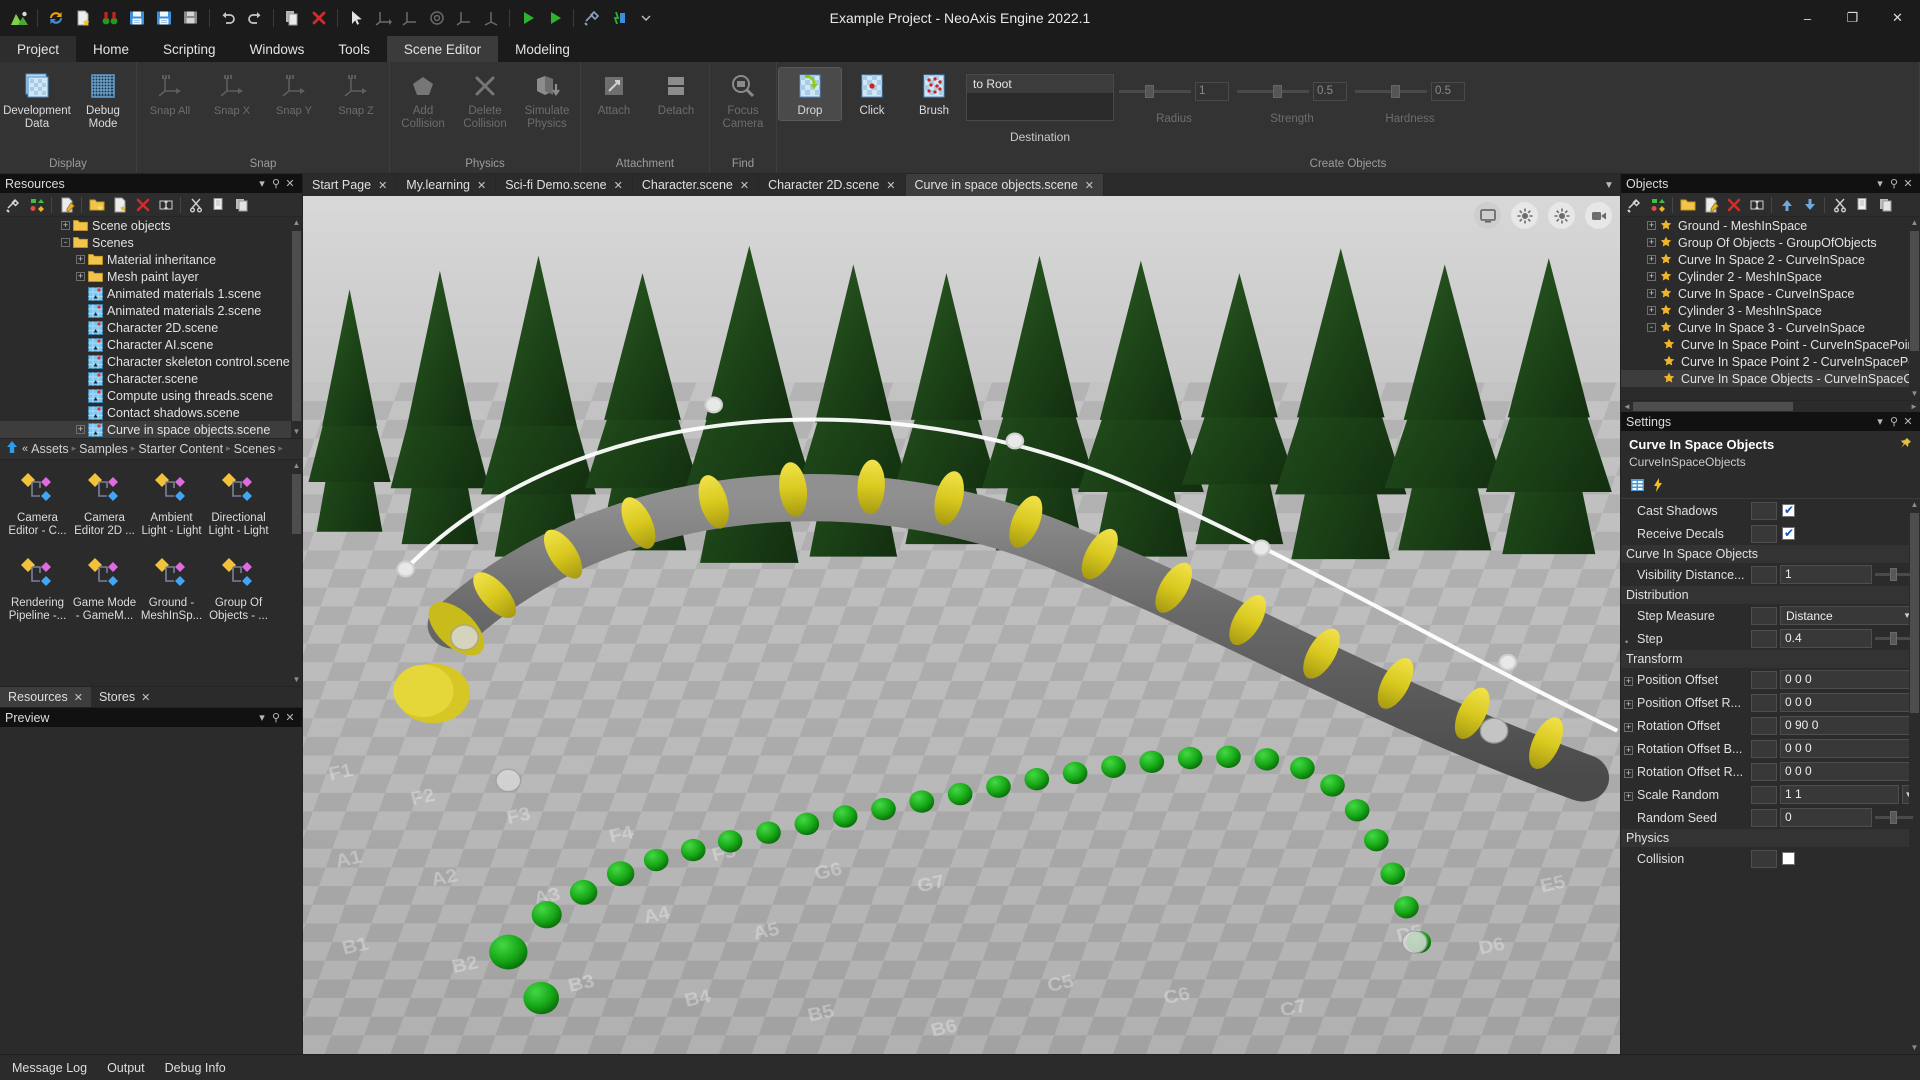 This screenshot has width=1920, height=1080. What do you see at coordinates (1598, 215) in the screenshot?
I see `camera-video-icon` at bounding box center [1598, 215].